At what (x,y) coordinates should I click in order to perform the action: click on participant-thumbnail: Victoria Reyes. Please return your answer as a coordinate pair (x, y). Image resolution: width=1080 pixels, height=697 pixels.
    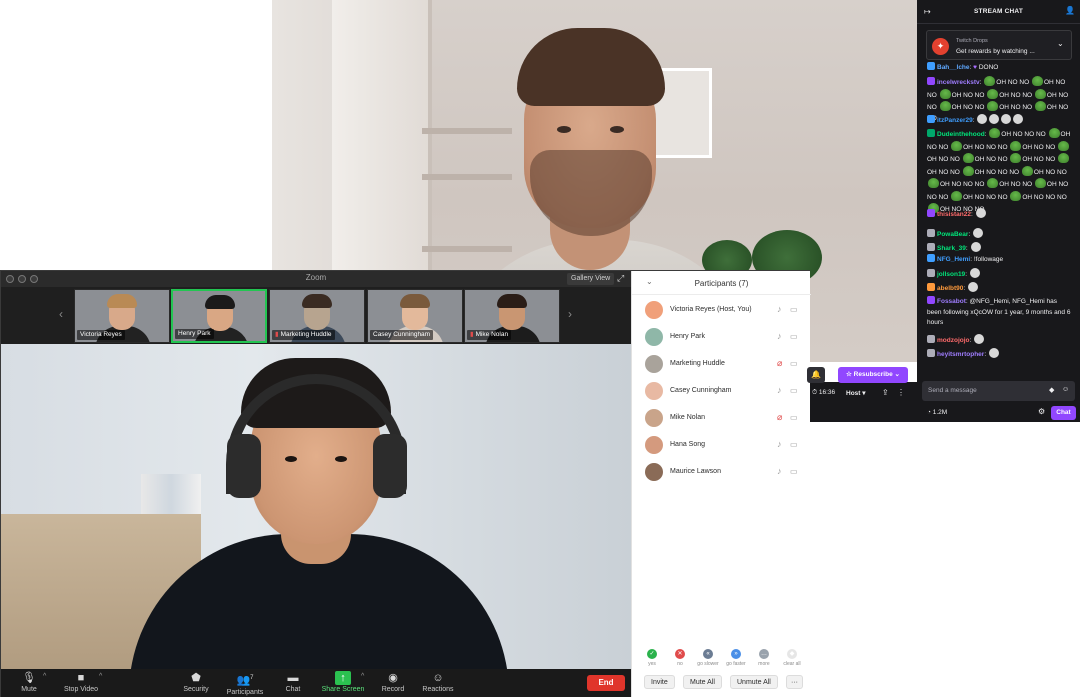
    Looking at the image, I should click on (122, 316).